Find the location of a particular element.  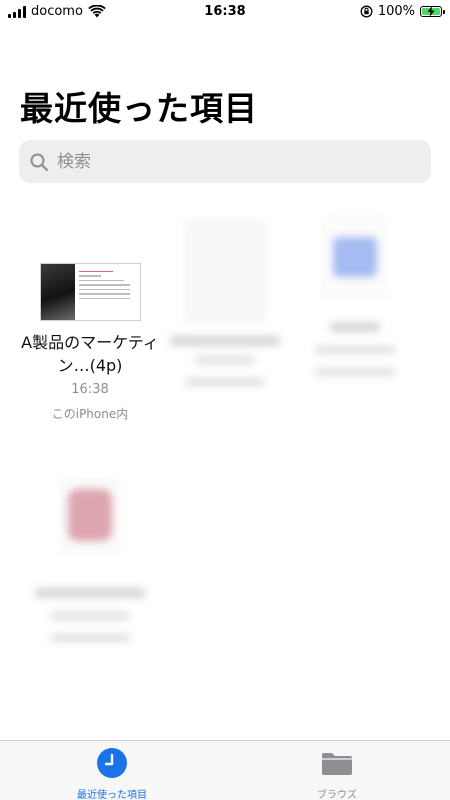

tab-browse-label: ブラウズ is located at coordinates (337, 795).